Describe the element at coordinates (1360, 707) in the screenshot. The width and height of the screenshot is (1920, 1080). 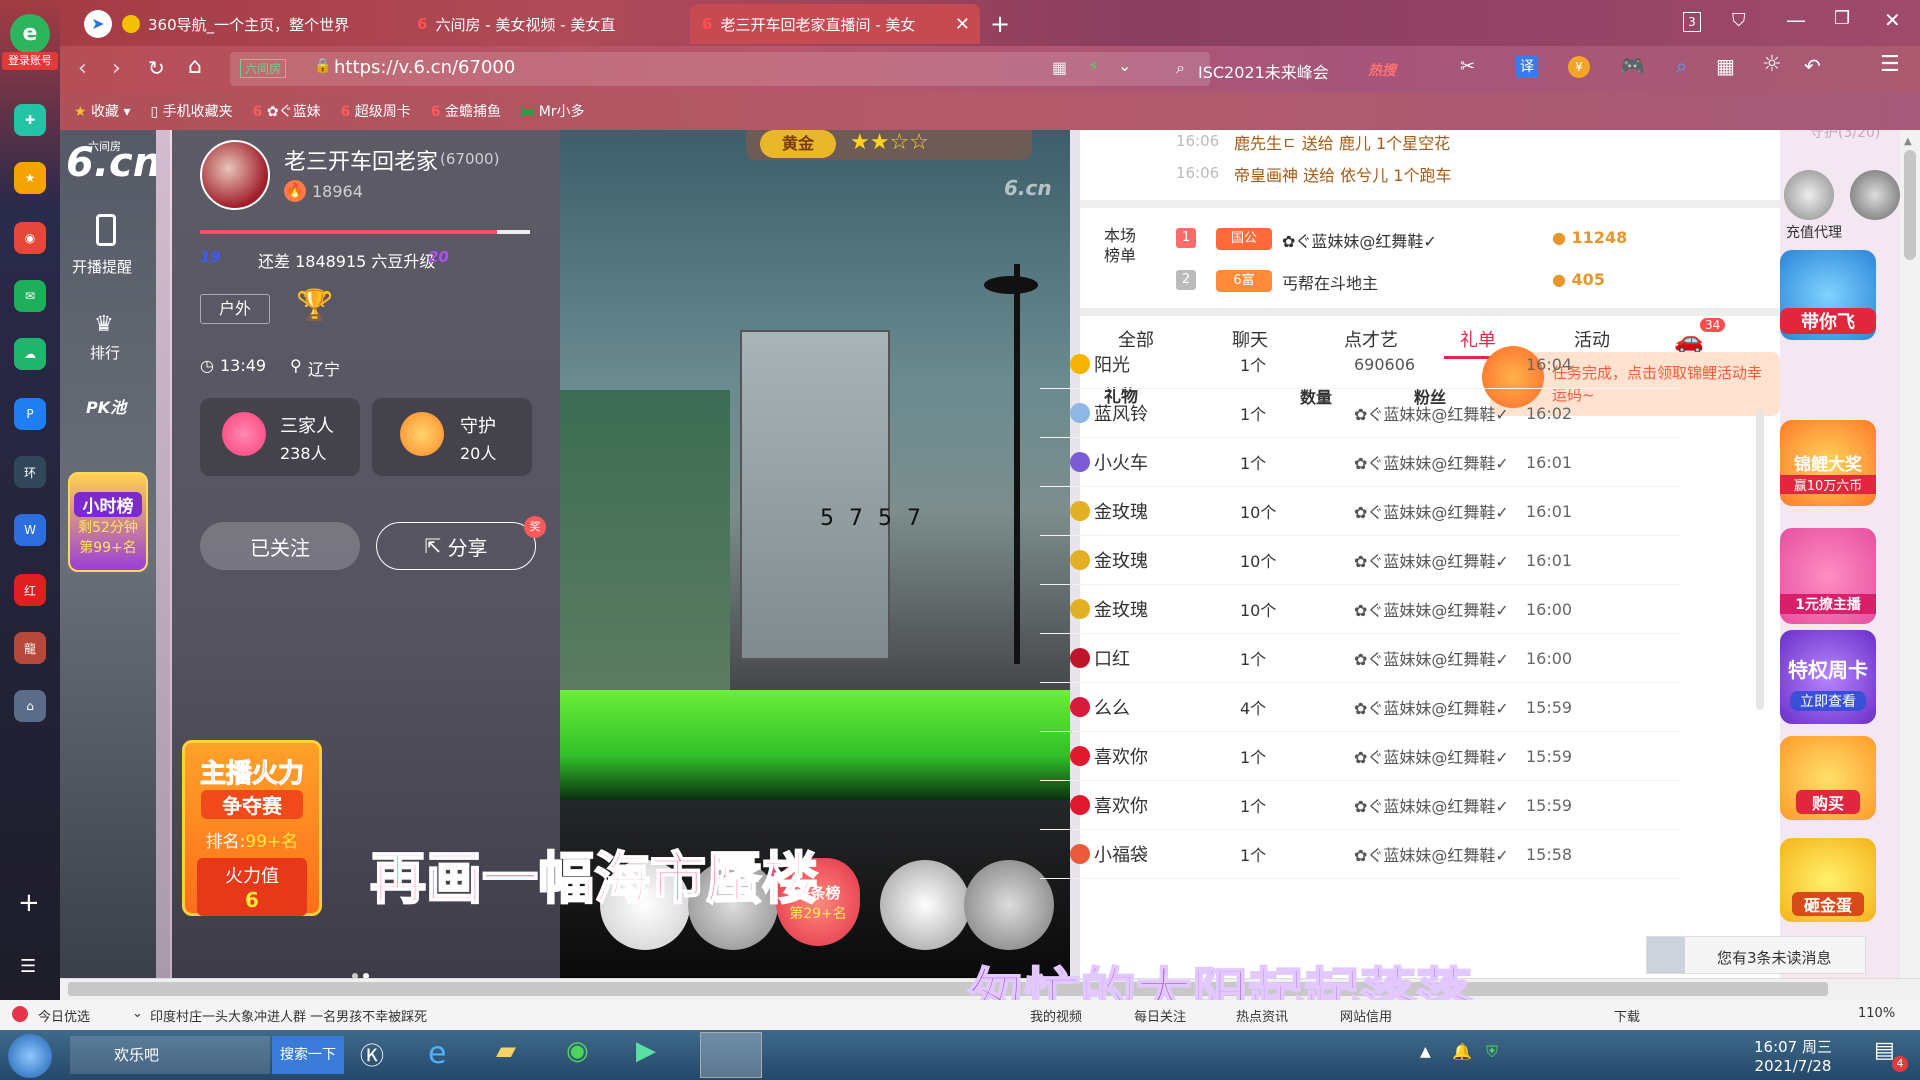
I see `gift-row: 么么 4个 ✿ぐ蓝妹妹@红舞鞋✓ 15:59` at that location.